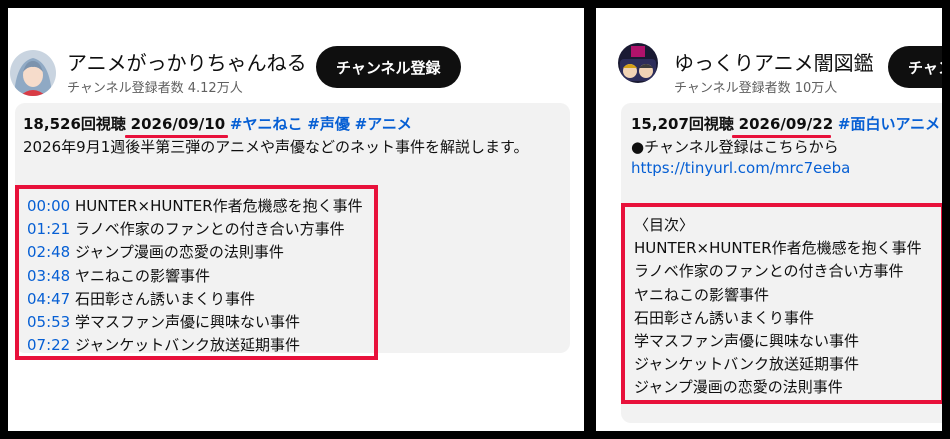 The image size is (950, 439). Describe the element at coordinates (219, 206) in the screenshot. I see `chapter-title: HUNTER×HUNTER作者危機感を抱く事件` at that location.